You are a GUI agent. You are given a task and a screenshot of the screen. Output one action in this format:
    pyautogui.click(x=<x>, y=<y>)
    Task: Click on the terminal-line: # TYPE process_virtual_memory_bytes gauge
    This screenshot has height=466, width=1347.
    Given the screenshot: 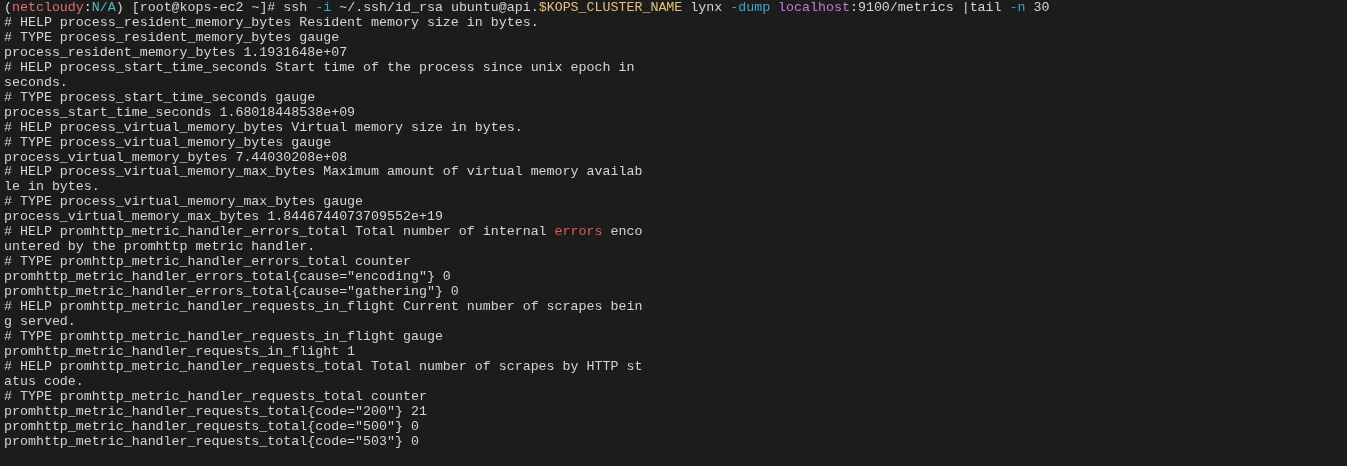 What is the action you would take?
    pyautogui.click(x=168, y=143)
    